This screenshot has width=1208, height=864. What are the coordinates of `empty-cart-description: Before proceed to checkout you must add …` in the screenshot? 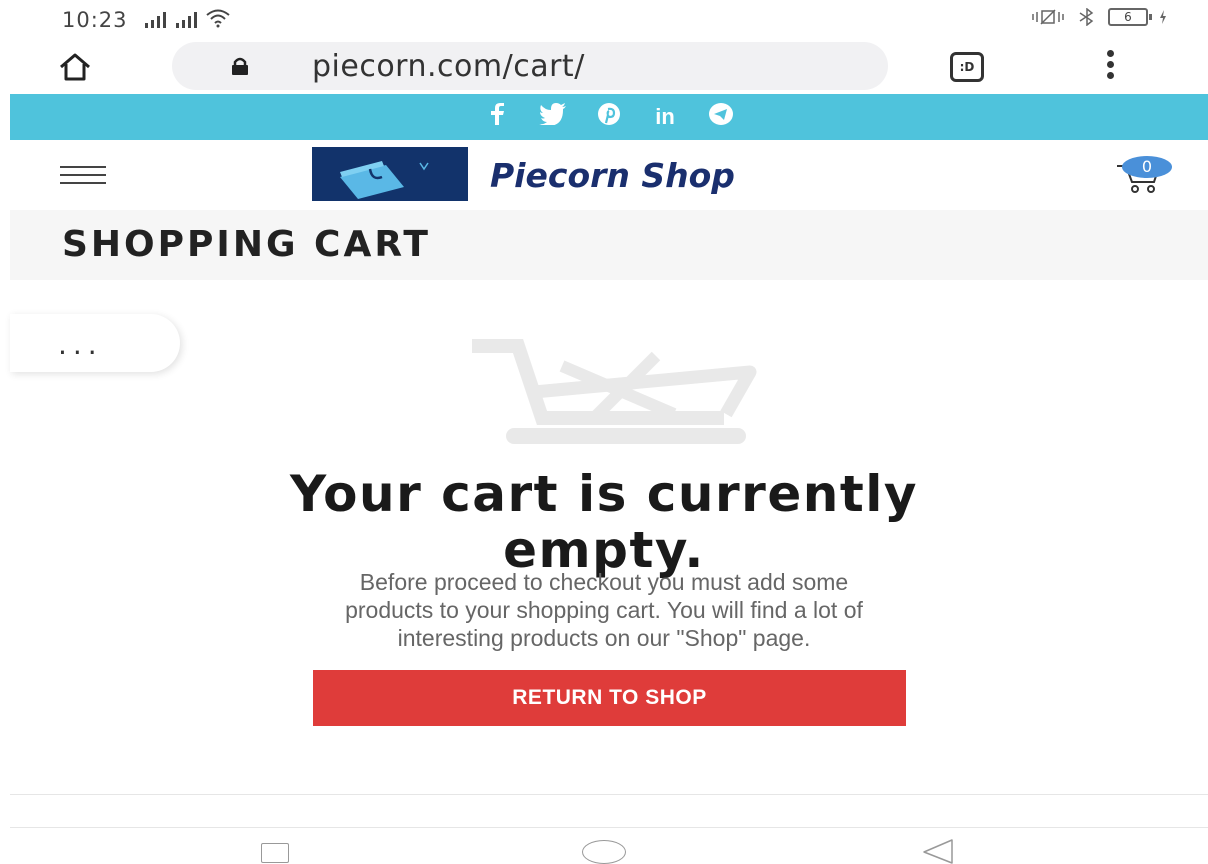 It's located at (604, 610).